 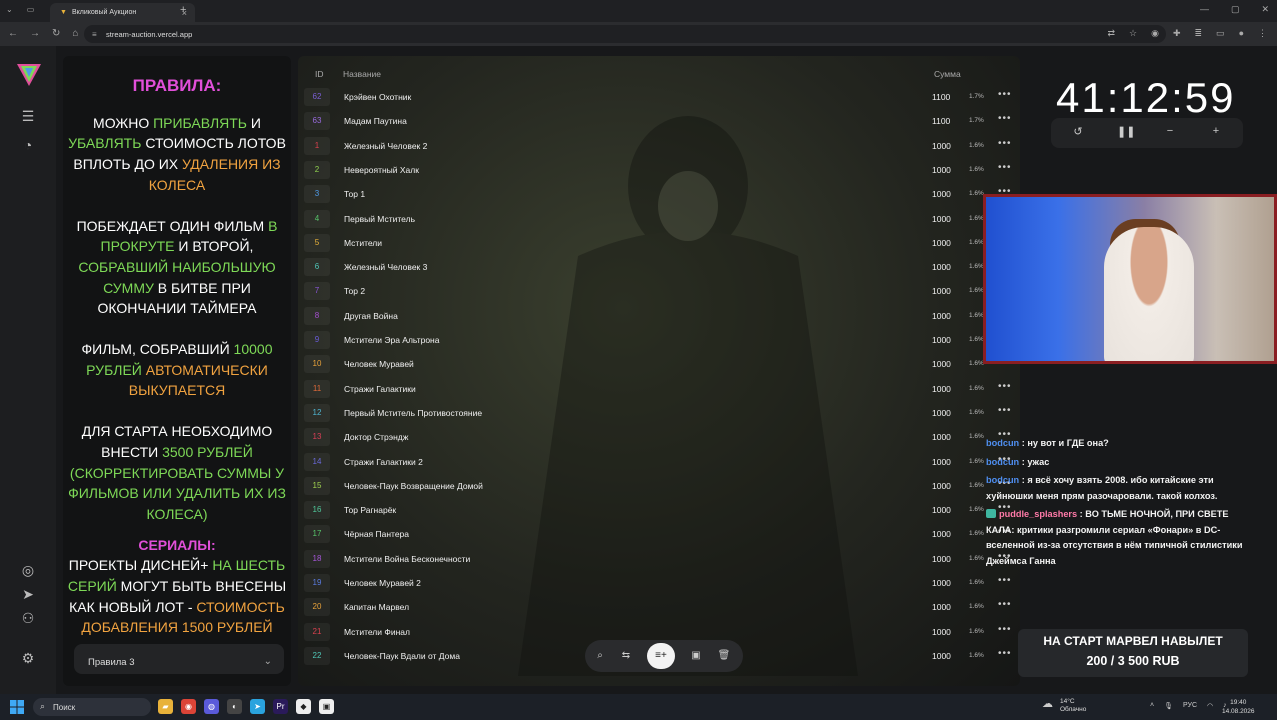 What do you see at coordinates (31, 9) in the screenshot?
I see `tab-search-icon: ▭` at bounding box center [31, 9].